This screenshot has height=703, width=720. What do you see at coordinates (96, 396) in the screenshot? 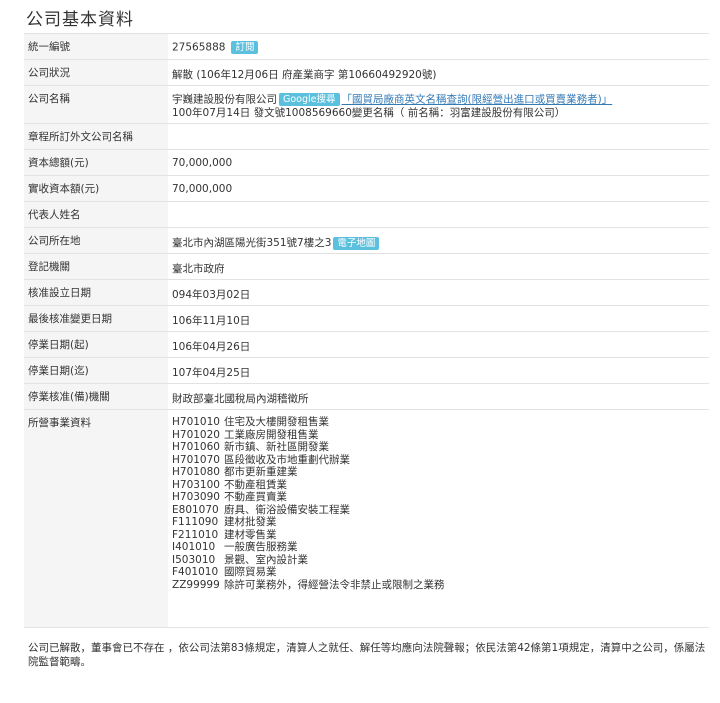
I see `label-suspend-agency: 停業核准(備)機關` at bounding box center [96, 396].